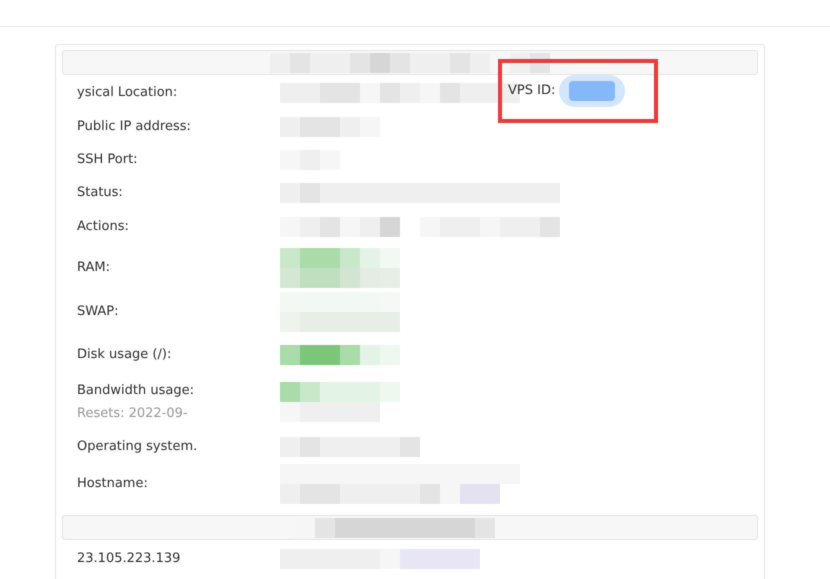  I want to click on field-label: Actions:, so click(103, 227).